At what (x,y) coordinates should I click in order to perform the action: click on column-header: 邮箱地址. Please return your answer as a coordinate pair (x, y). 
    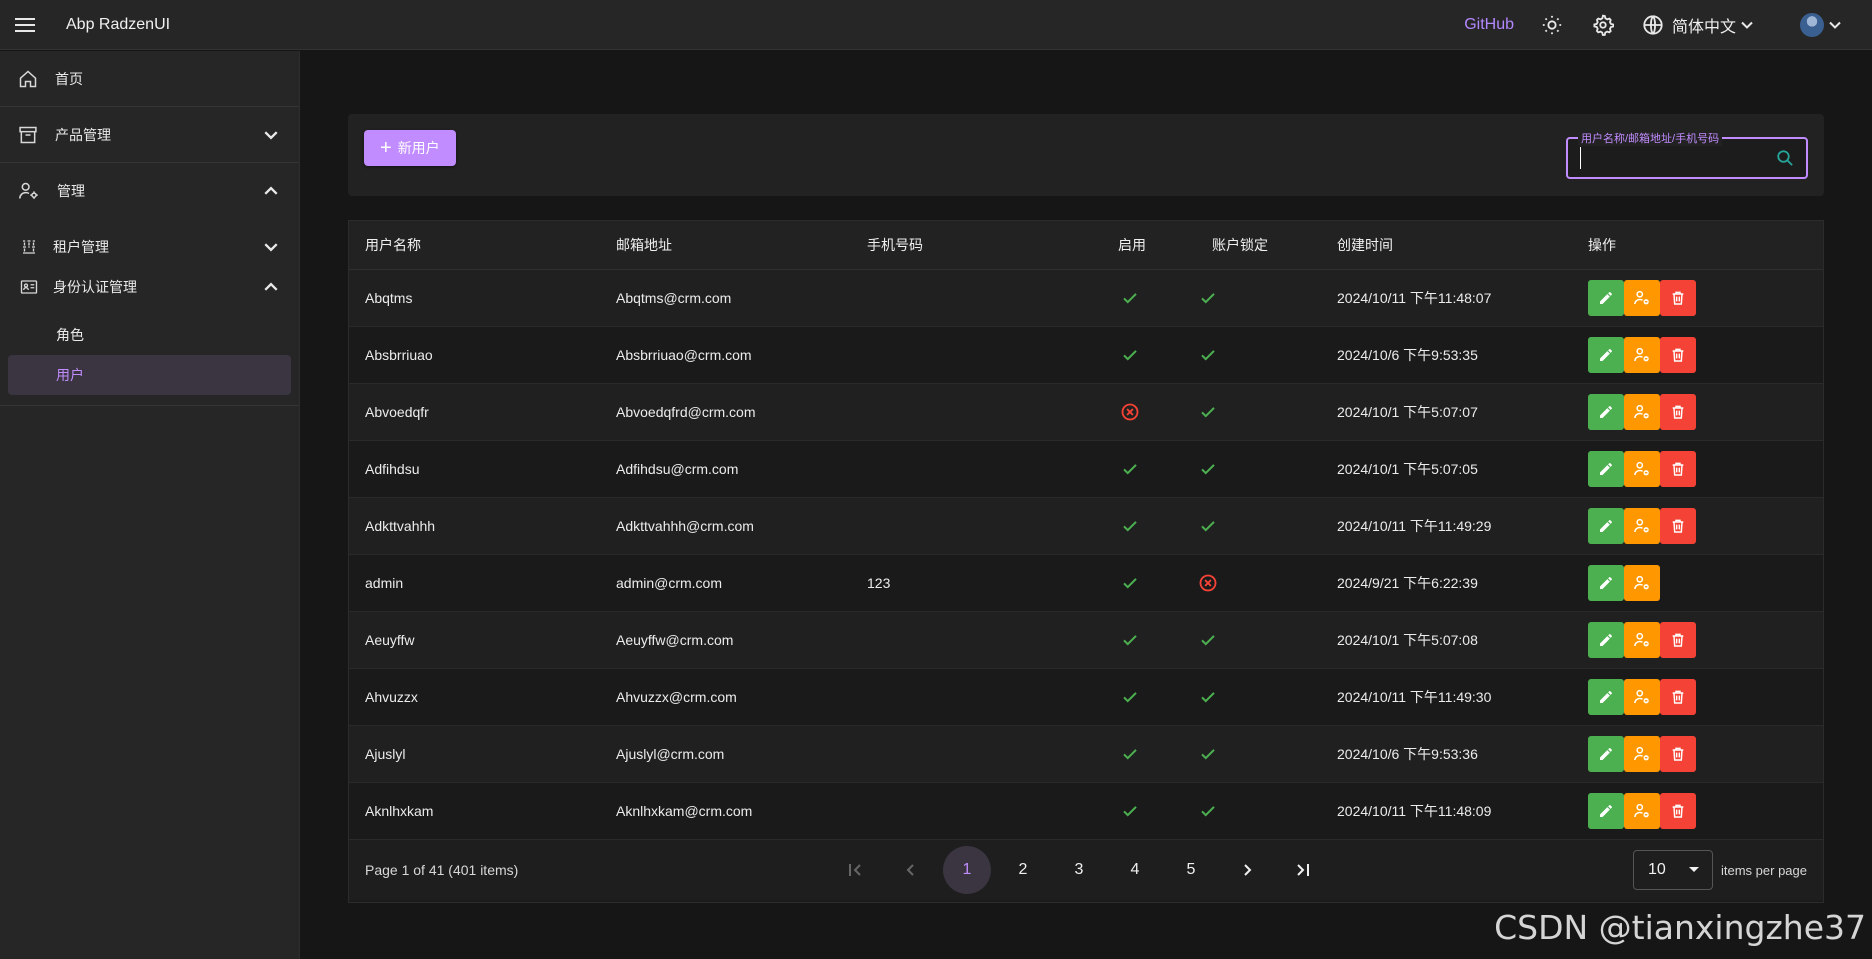
    Looking at the image, I should click on (725, 245).